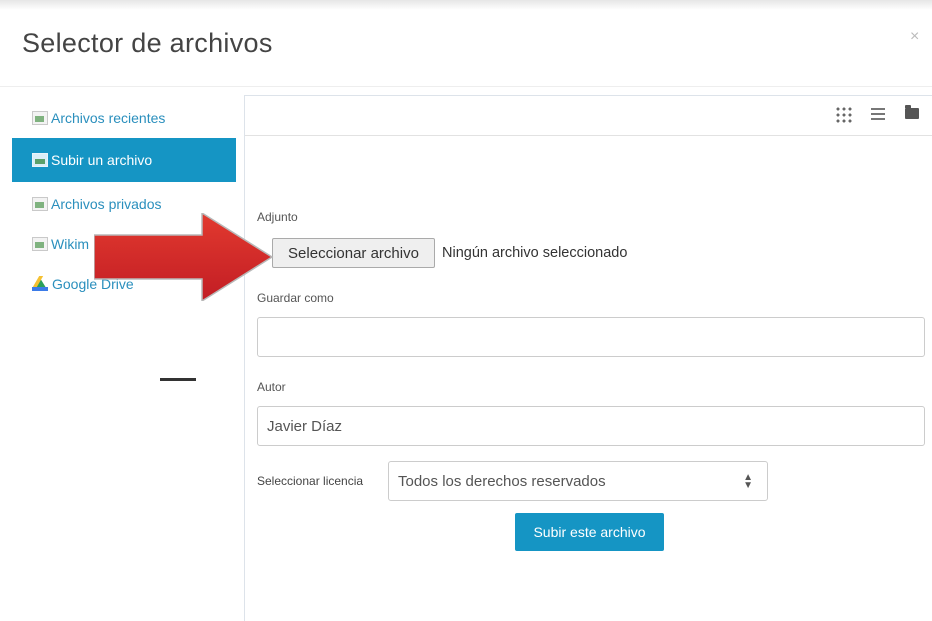  Describe the element at coordinates (591, 426) in the screenshot. I see `author-input: Javier Díaz` at that location.